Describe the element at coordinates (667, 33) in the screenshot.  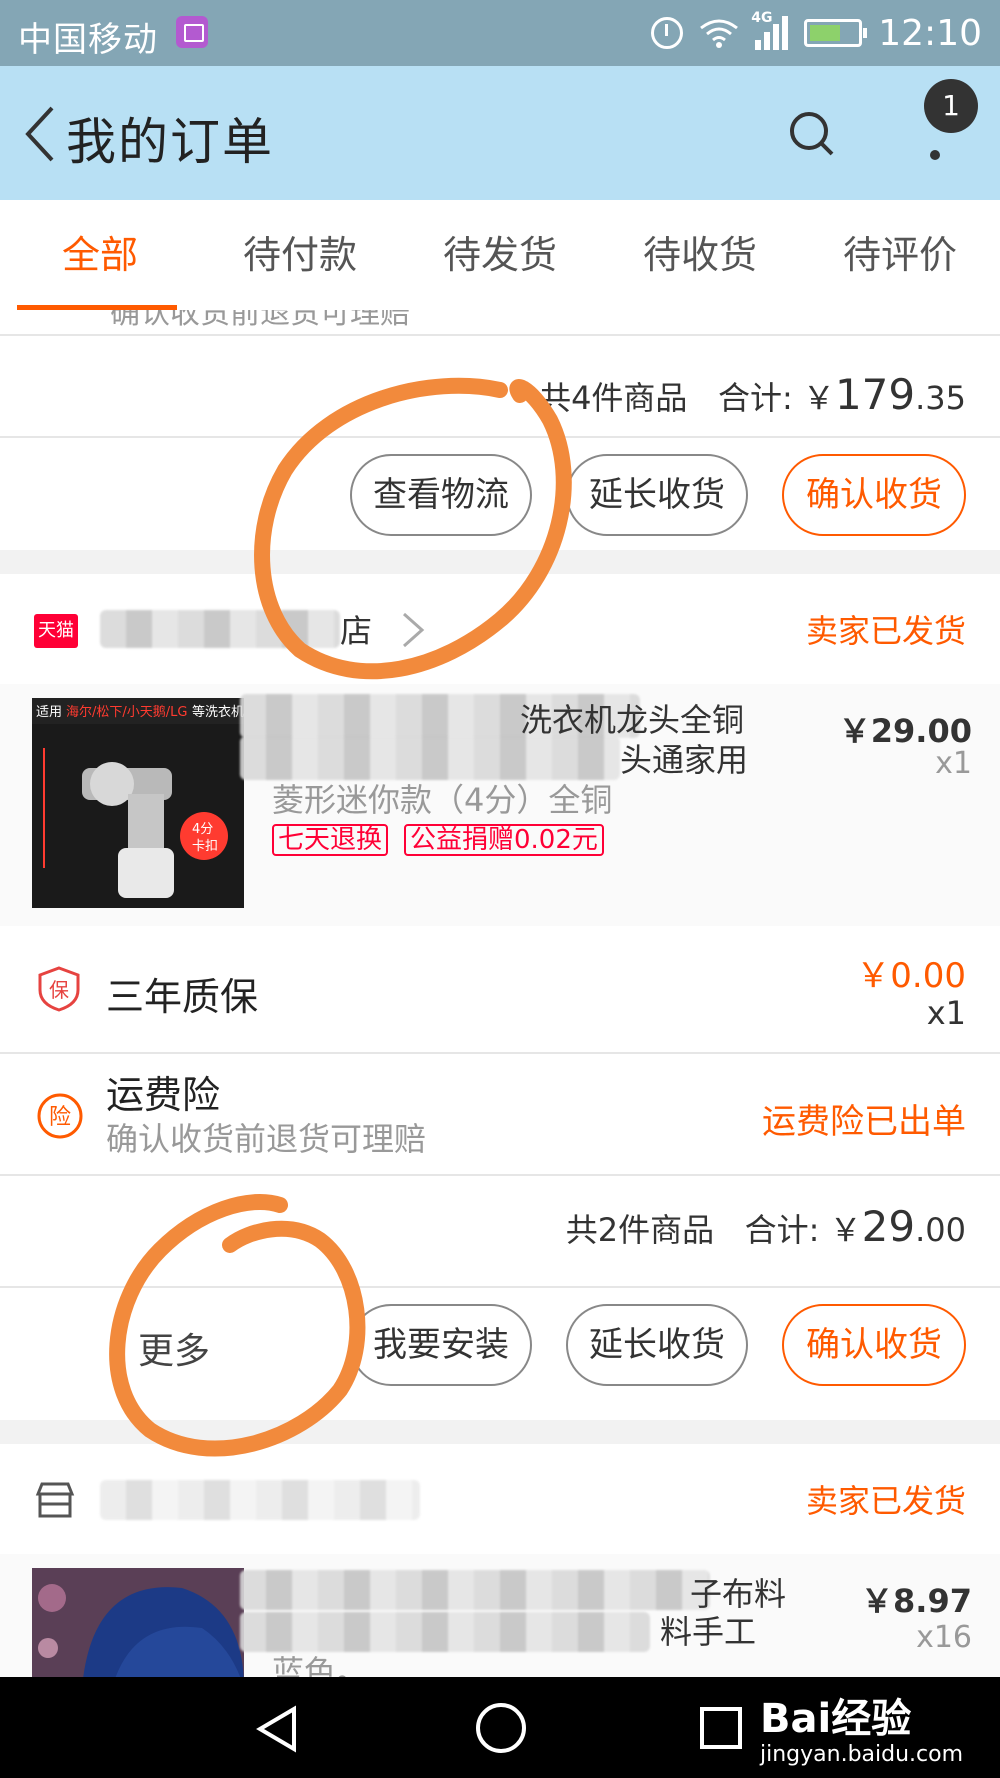
I see `alarm-icon` at that location.